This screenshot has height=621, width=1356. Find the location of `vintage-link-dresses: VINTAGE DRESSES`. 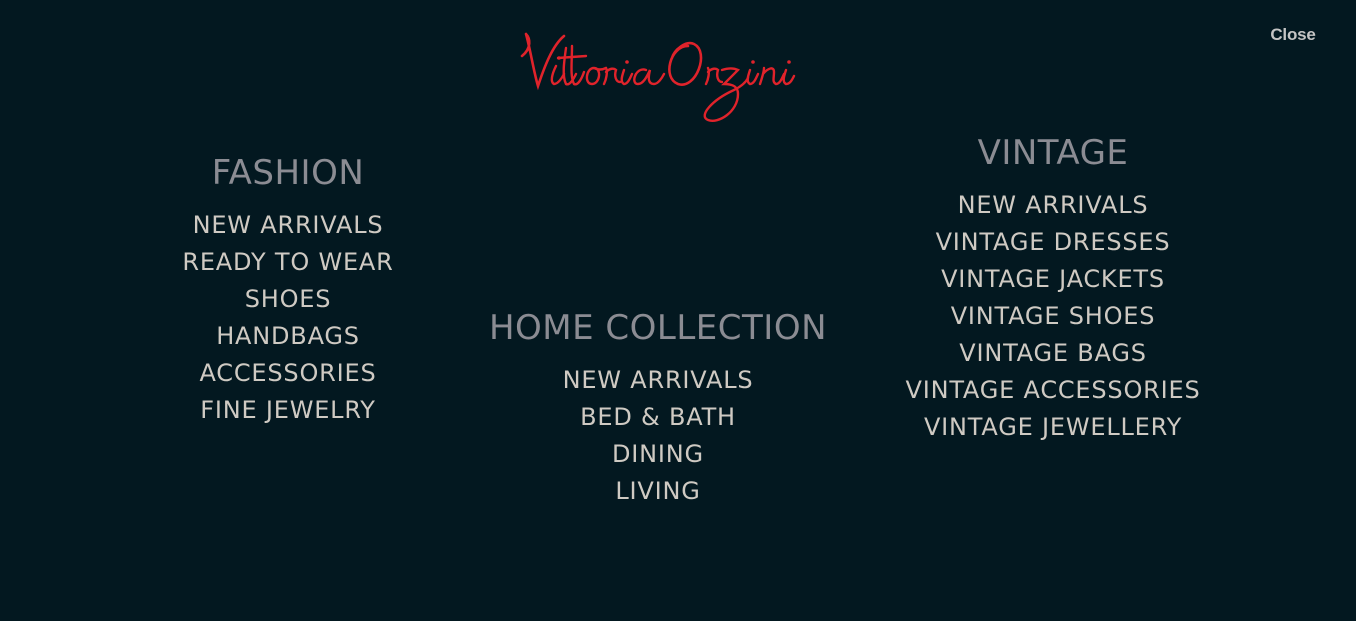

vintage-link-dresses: VINTAGE DRESSES is located at coordinates (1053, 242).